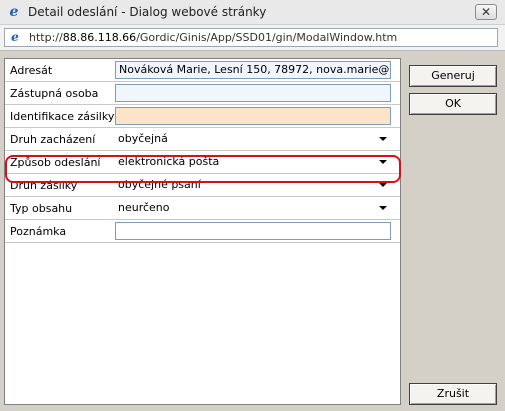  I want to click on ok-button: OK, so click(453, 104).